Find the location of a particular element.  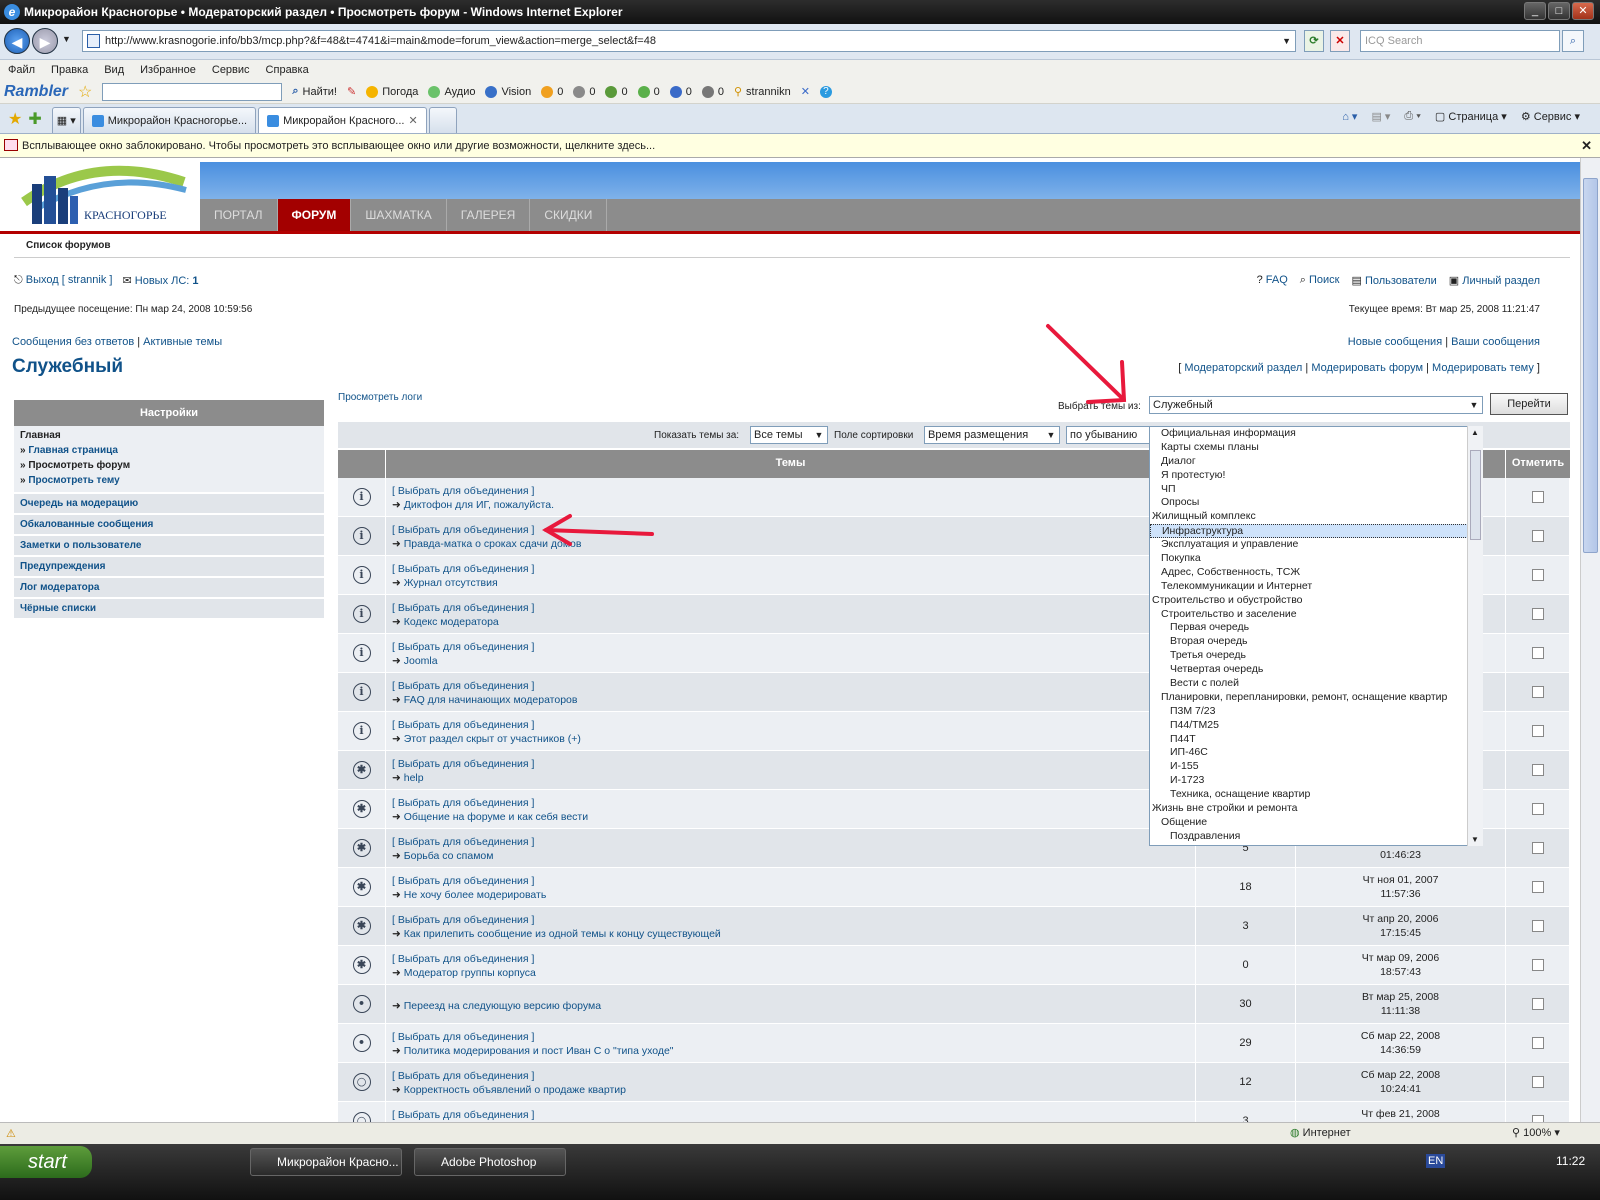

counter-3: 0 is located at coordinates (616, 91).